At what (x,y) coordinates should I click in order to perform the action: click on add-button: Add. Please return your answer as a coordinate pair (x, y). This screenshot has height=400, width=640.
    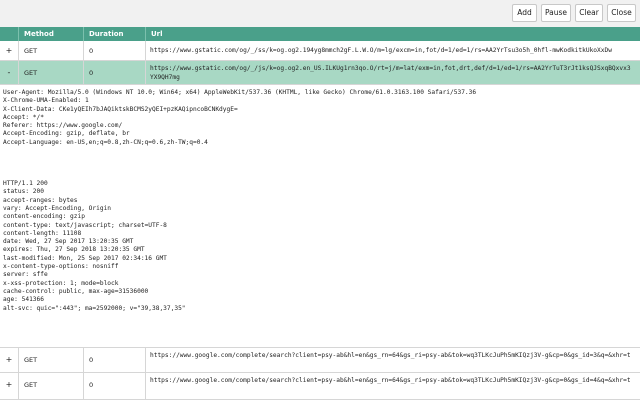
    Looking at the image, I should click on (524, 13).